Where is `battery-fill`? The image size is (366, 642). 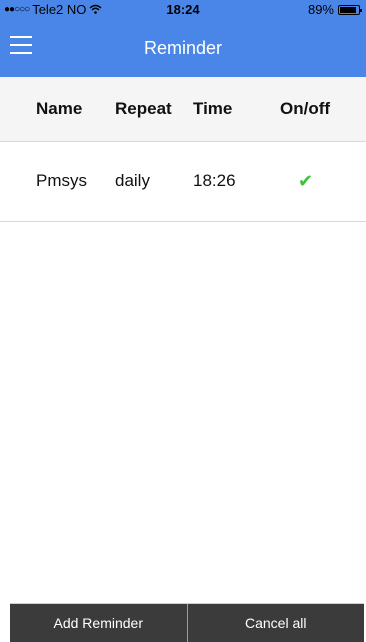 battery-fill is located at coordinates (348, 9).